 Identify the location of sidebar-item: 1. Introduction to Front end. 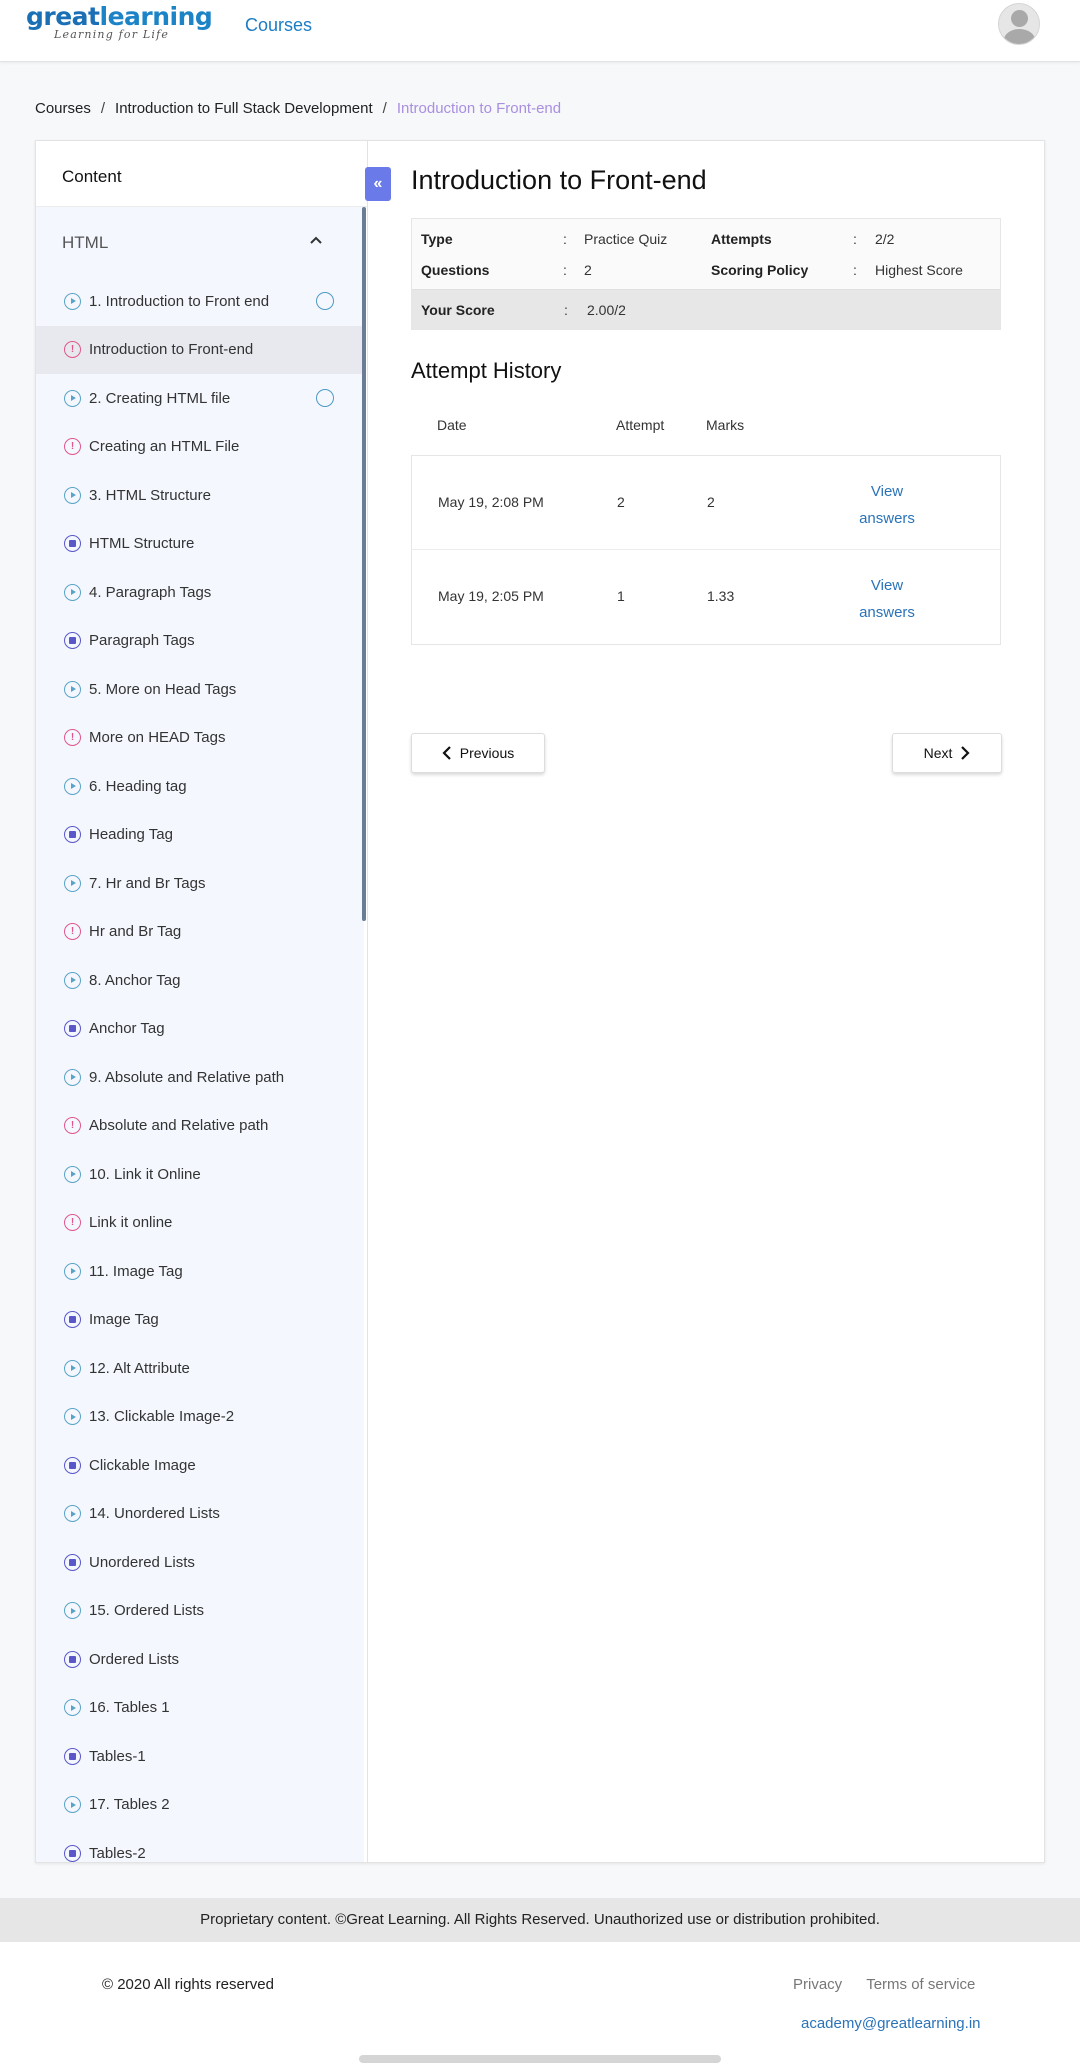
(200, 301).